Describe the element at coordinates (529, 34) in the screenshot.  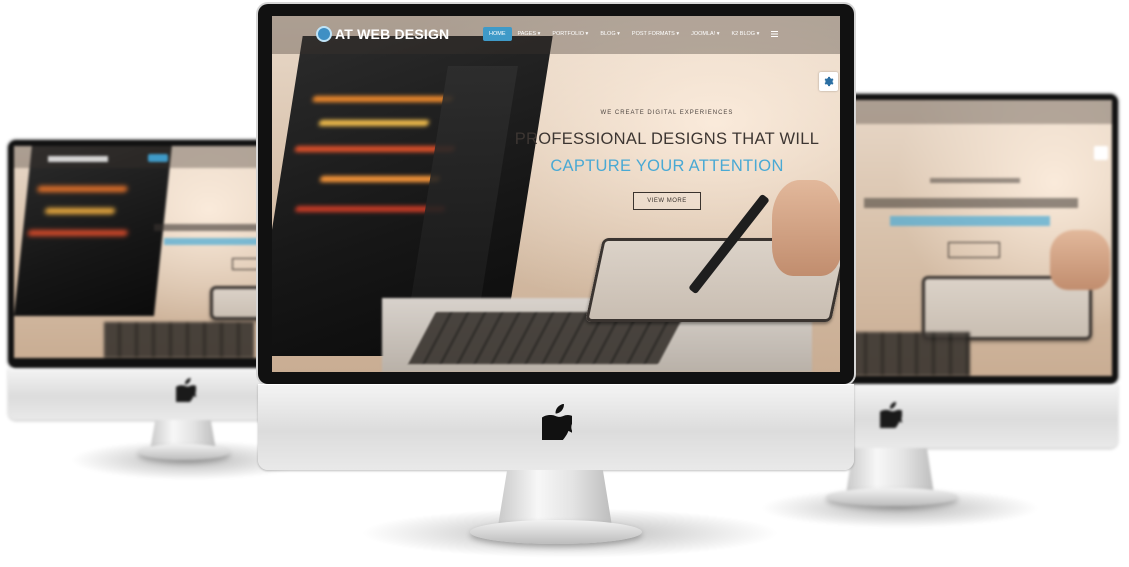
I see `nav-item-pages: PAGES ▾` at that location.